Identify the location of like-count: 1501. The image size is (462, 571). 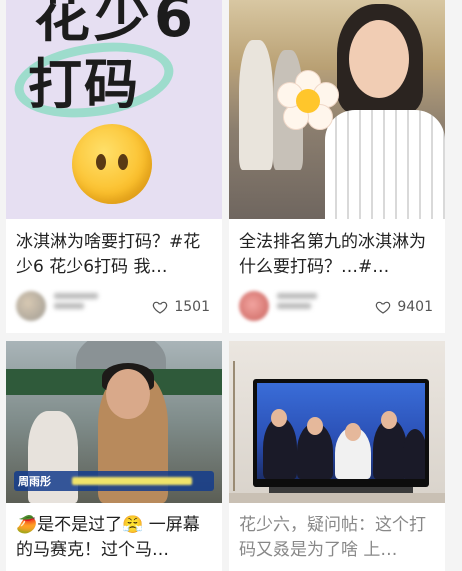
(192, 307).